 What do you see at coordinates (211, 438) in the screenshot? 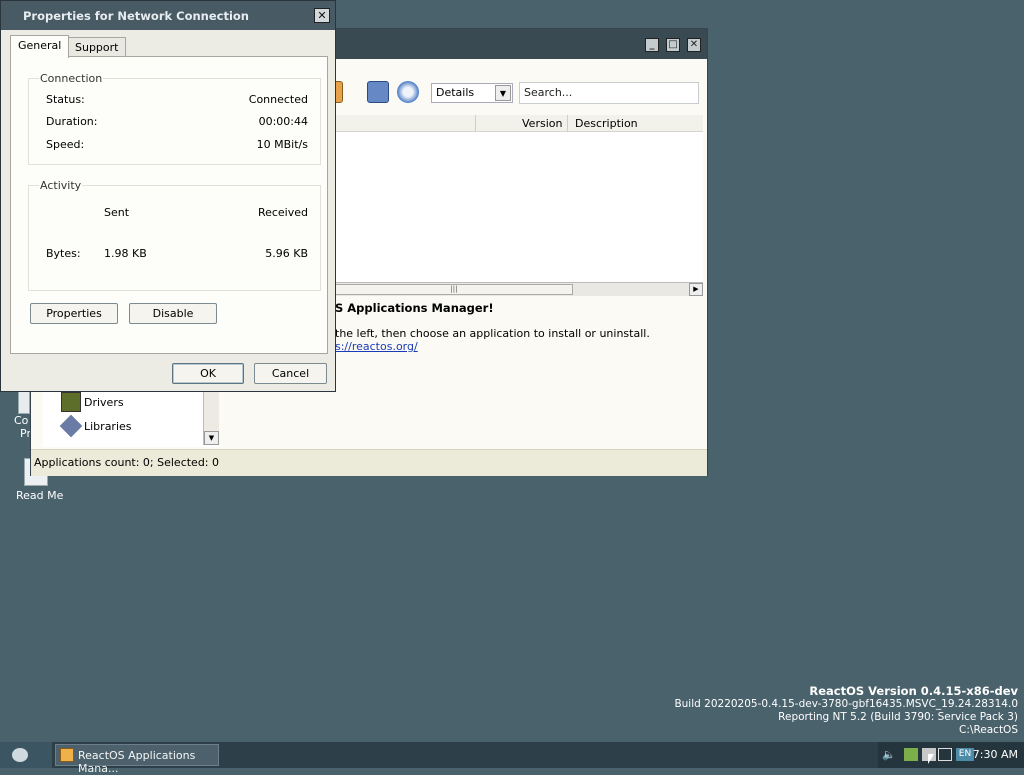
I see `scroll-down-arrow: ▼` at bounding box center [211, 438].